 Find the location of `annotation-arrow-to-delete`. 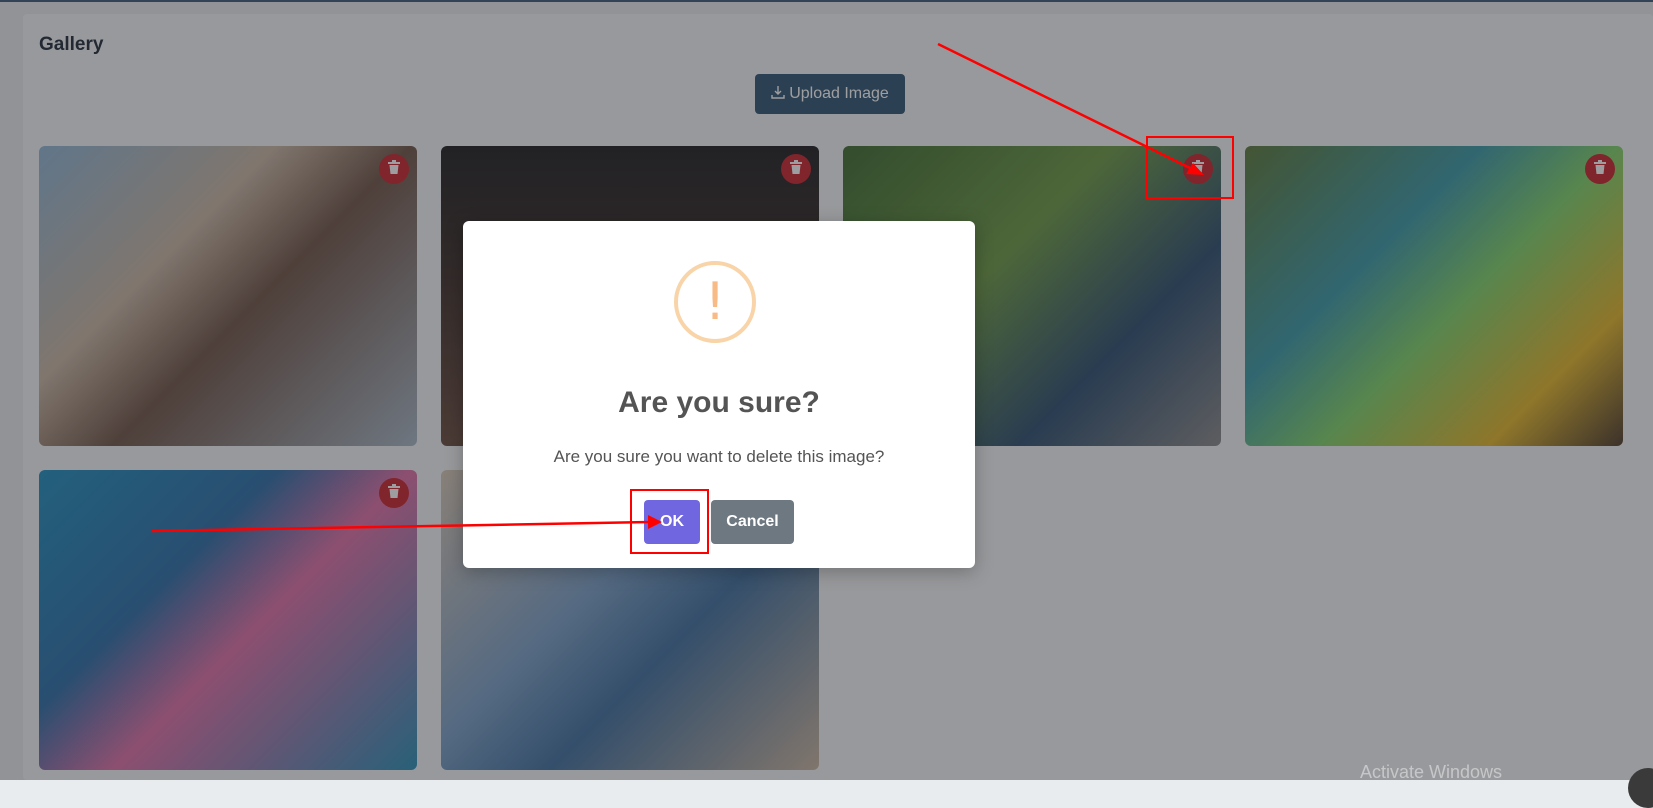

annotation-arrow-to-delete is located at coordinates (1067, 107).